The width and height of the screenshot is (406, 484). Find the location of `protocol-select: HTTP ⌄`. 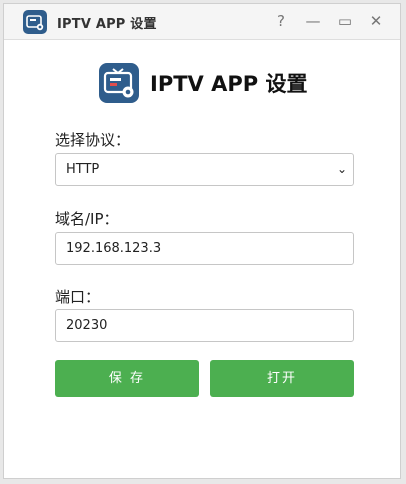

protocol-select: HTTP ⌄ is located at coordinates (204, 169).